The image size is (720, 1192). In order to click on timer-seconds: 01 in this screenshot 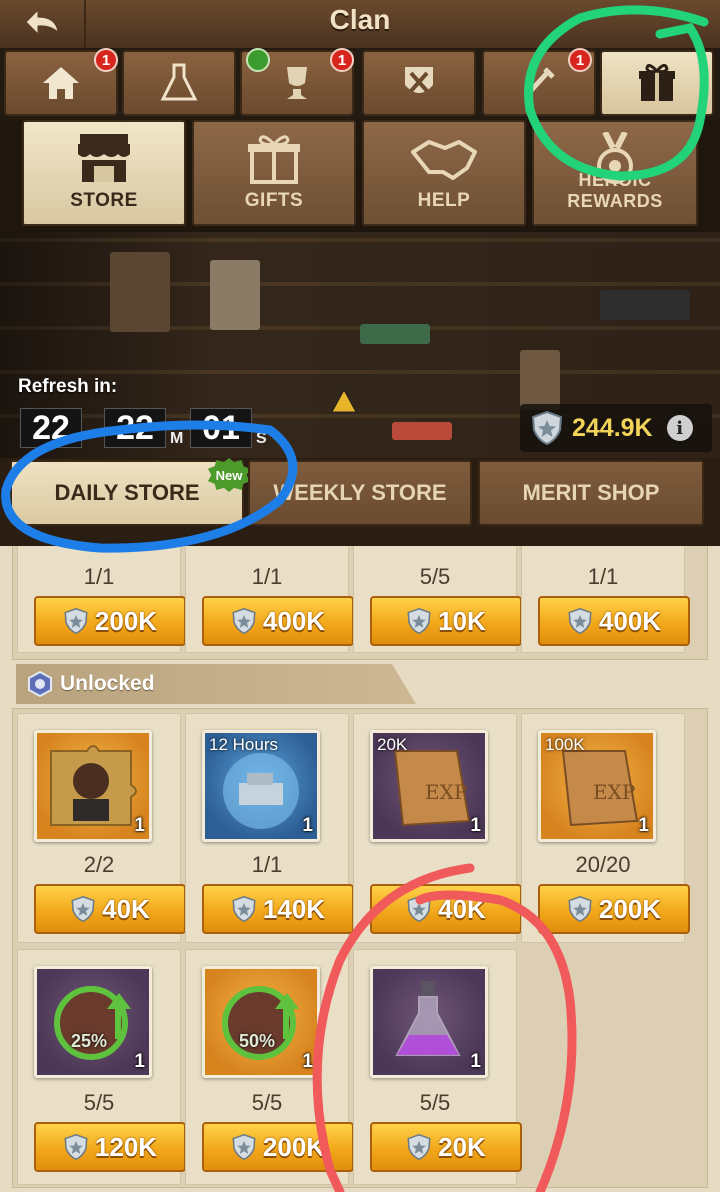, I will do `click(221, 428)`.